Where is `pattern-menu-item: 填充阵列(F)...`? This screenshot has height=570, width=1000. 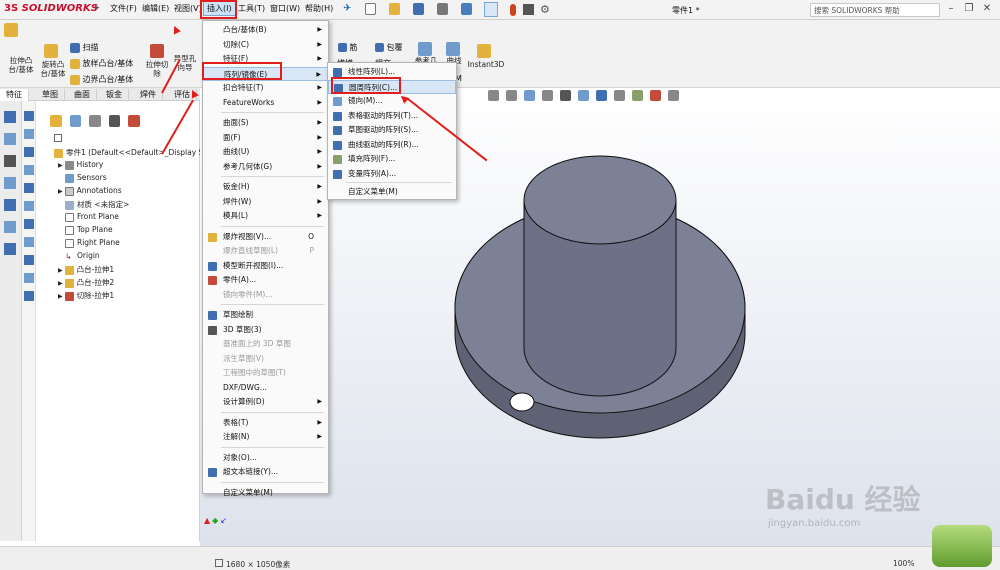 pattern-menu-item: 填充阵列(F)... is located at coordinates (392, 159).